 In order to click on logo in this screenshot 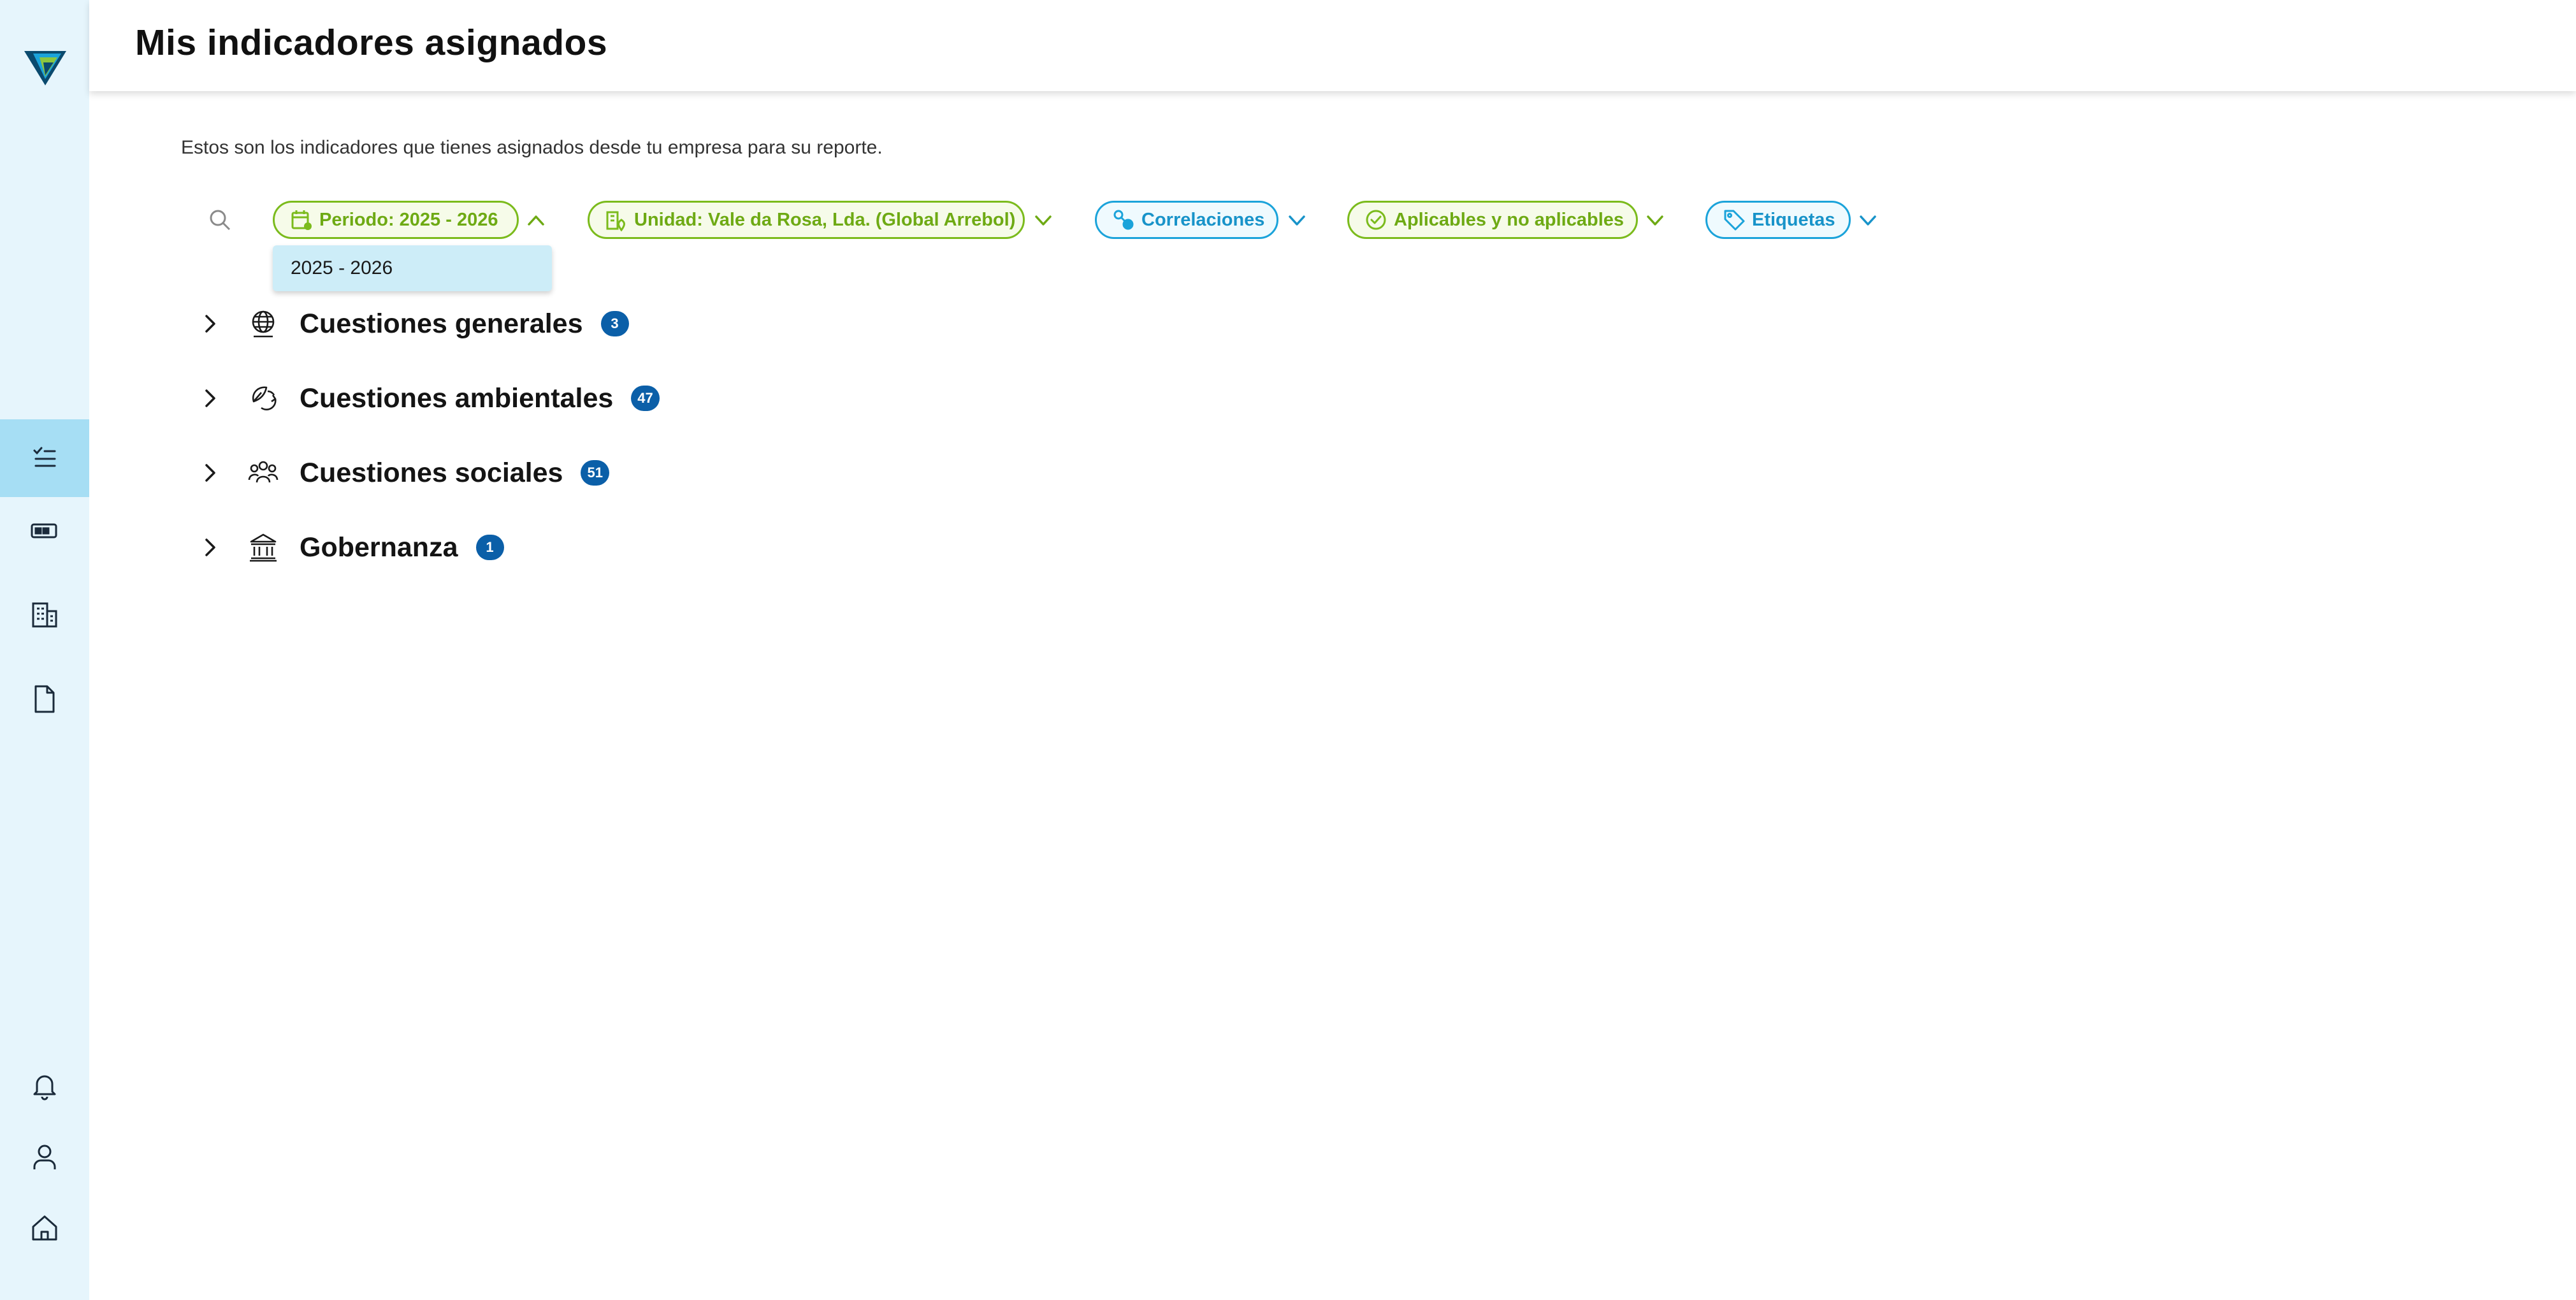, I will do `click(45, 68)`.